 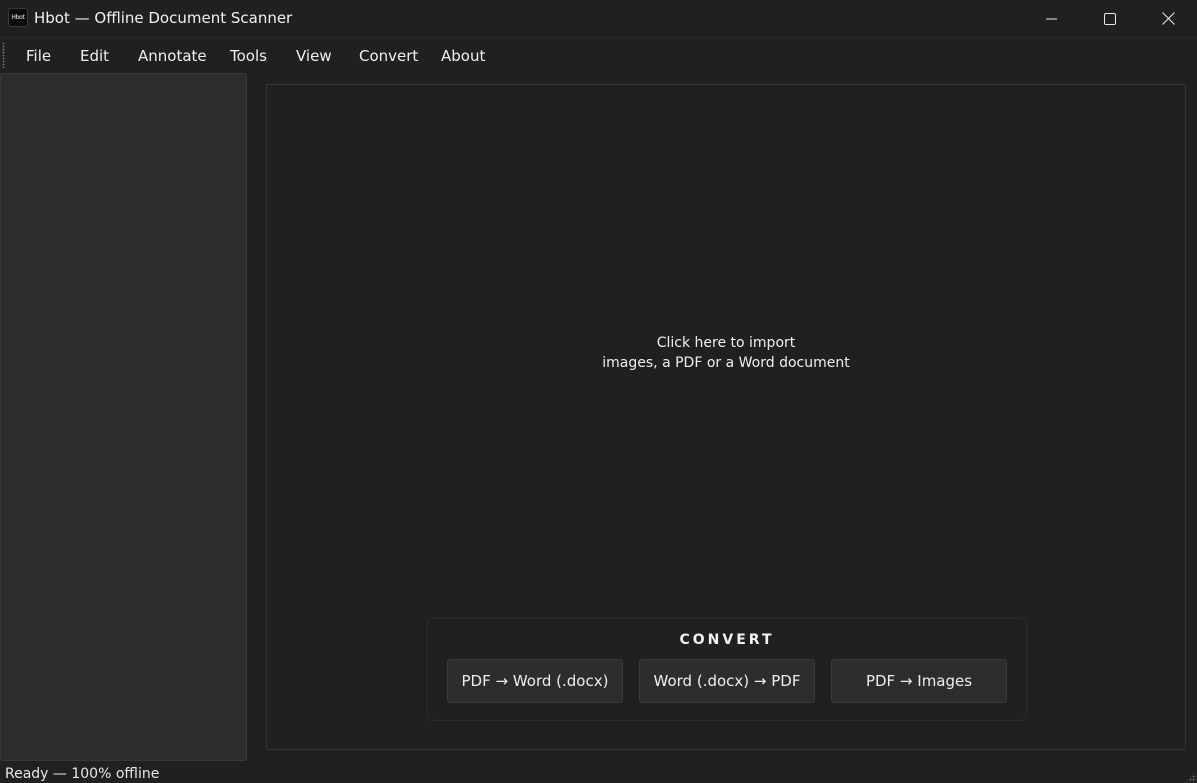 I want to click on status-bar: Ready — 100% offline, so click(x=598, y=773).